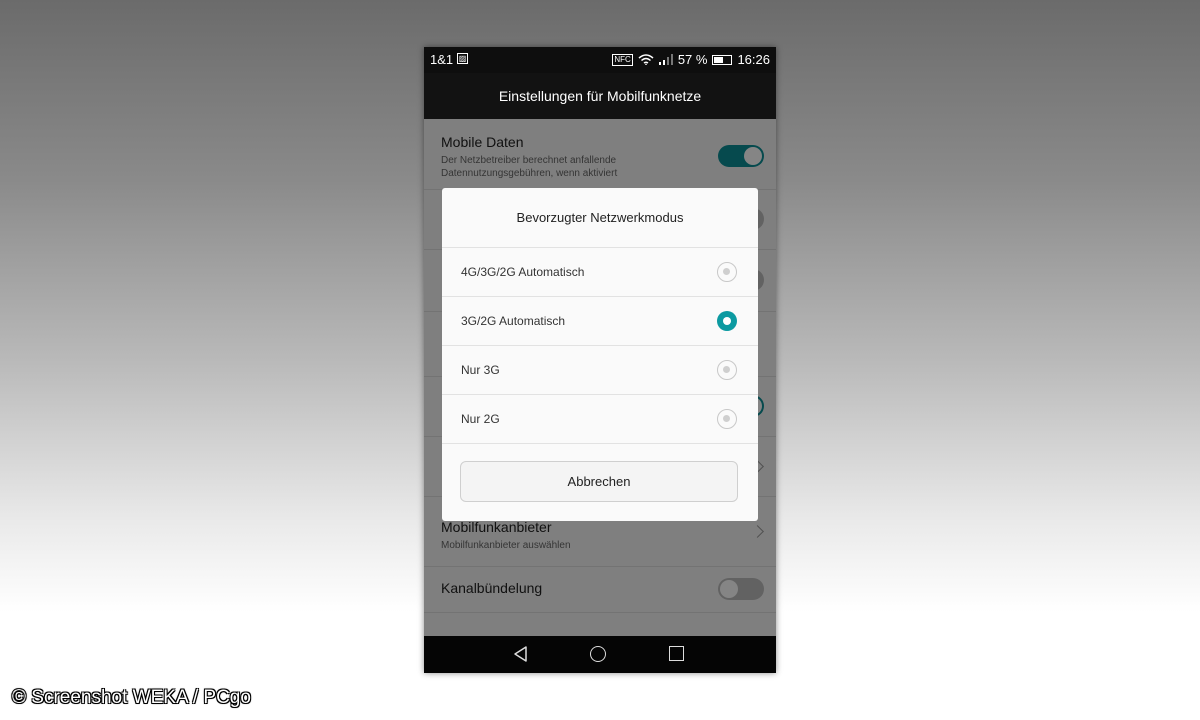 This screenshot has width=1200, height=720. What do you see at coordinates (600, 419) in the screenshot?
I see `option-2g-only: Nur 2G` at bounding box center [600, 419].